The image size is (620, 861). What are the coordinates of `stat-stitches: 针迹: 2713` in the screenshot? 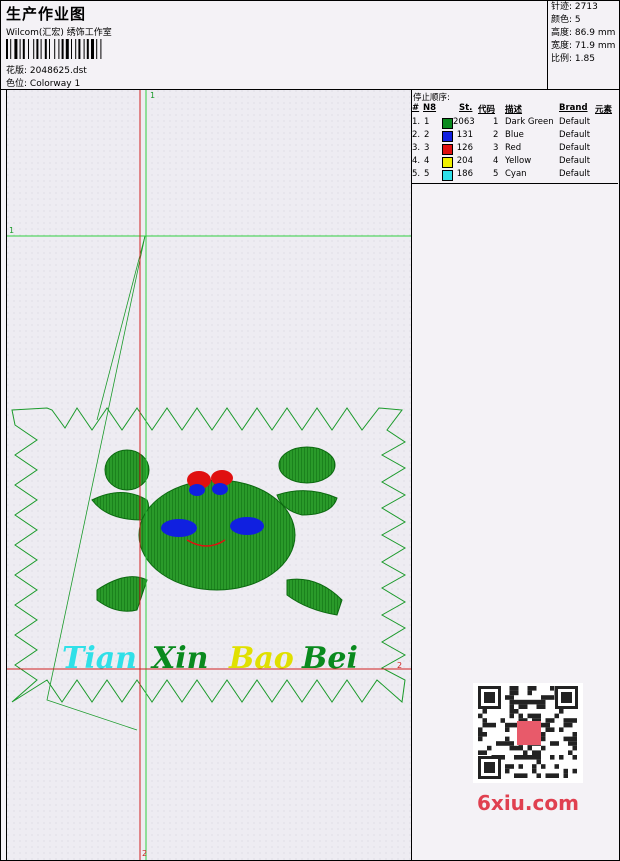 It's located at (574, 7).